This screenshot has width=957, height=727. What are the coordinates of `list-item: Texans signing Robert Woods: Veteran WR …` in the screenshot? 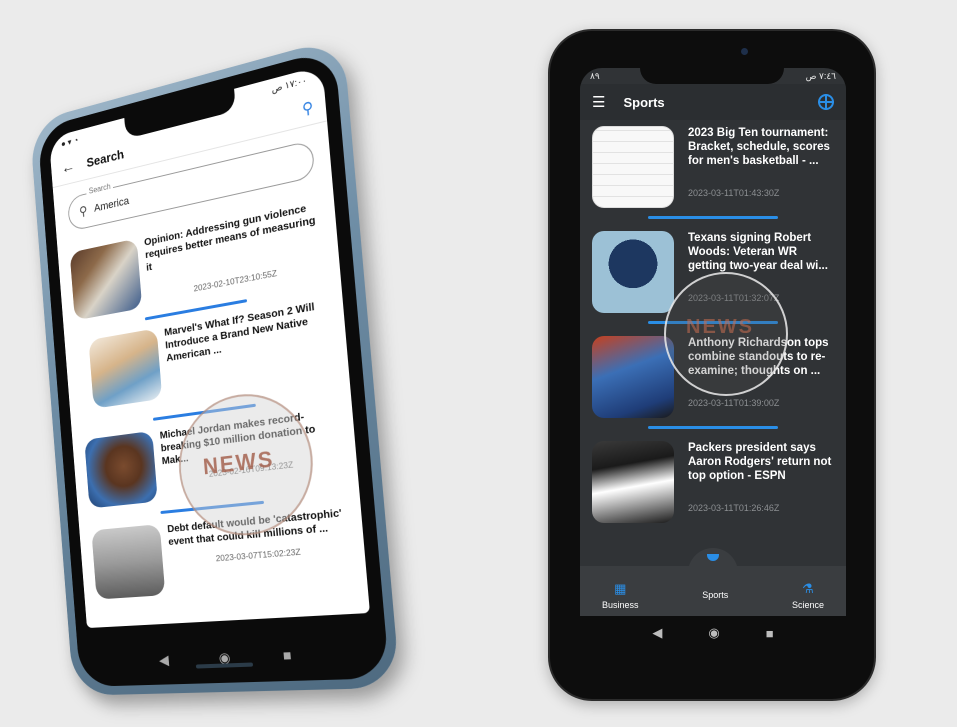 It's located at (713, 269).